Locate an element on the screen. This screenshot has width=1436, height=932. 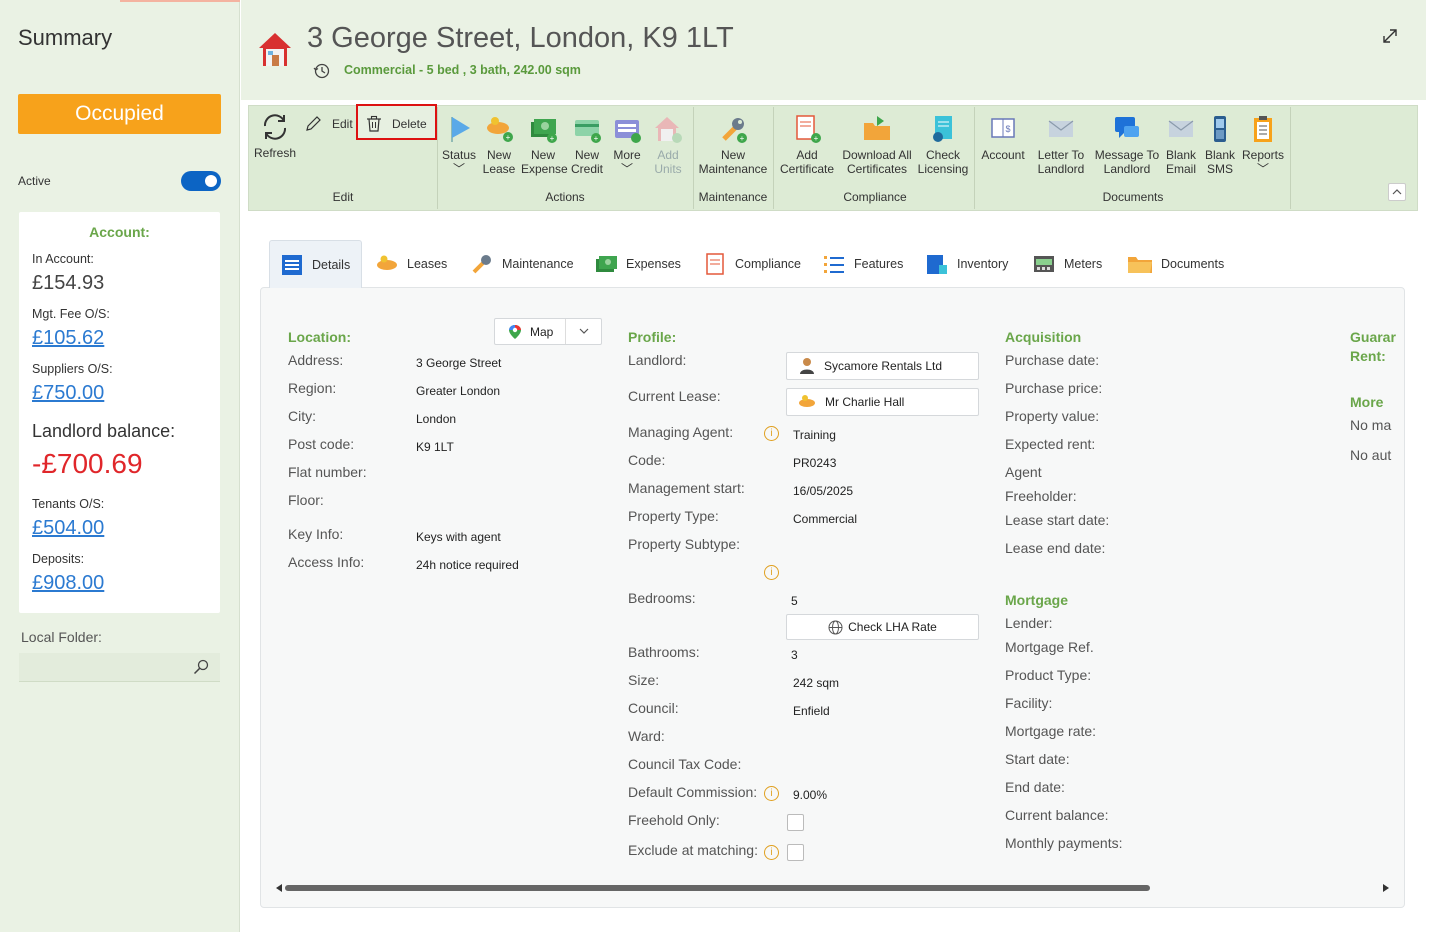
more-label: More is located at coordinates (627, 155).